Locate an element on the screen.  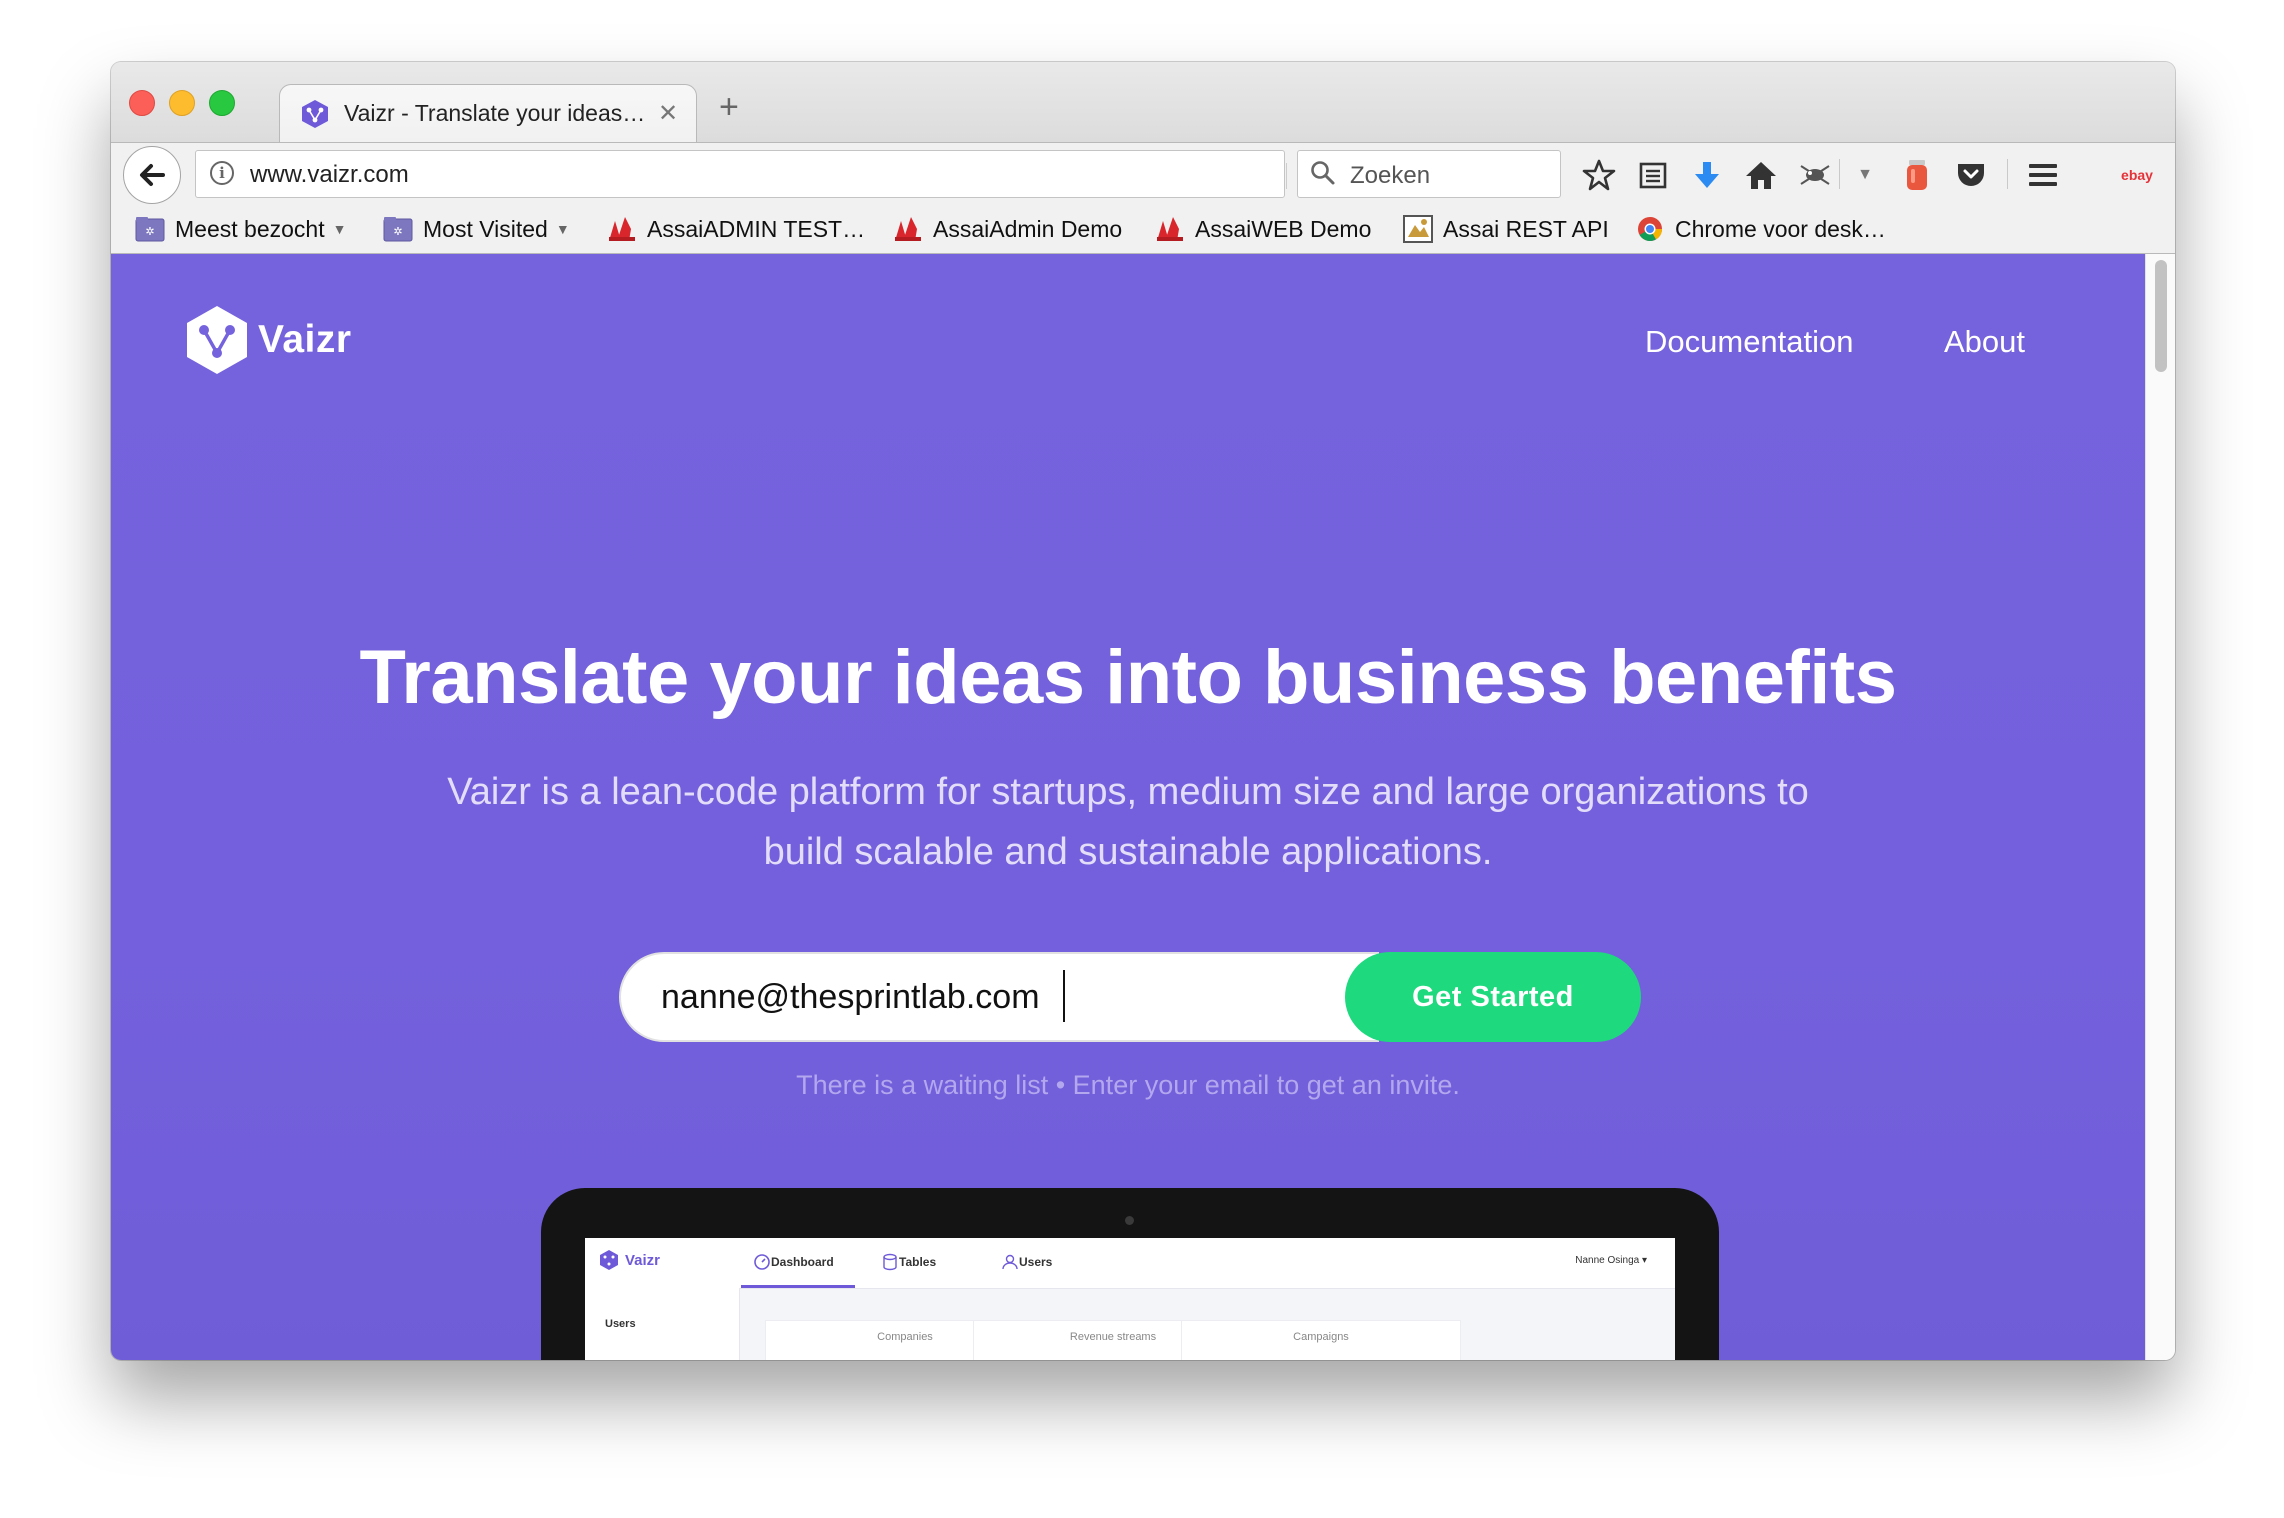
app-preview-tab-tables: Tables is located at coordinates (908, 1262).